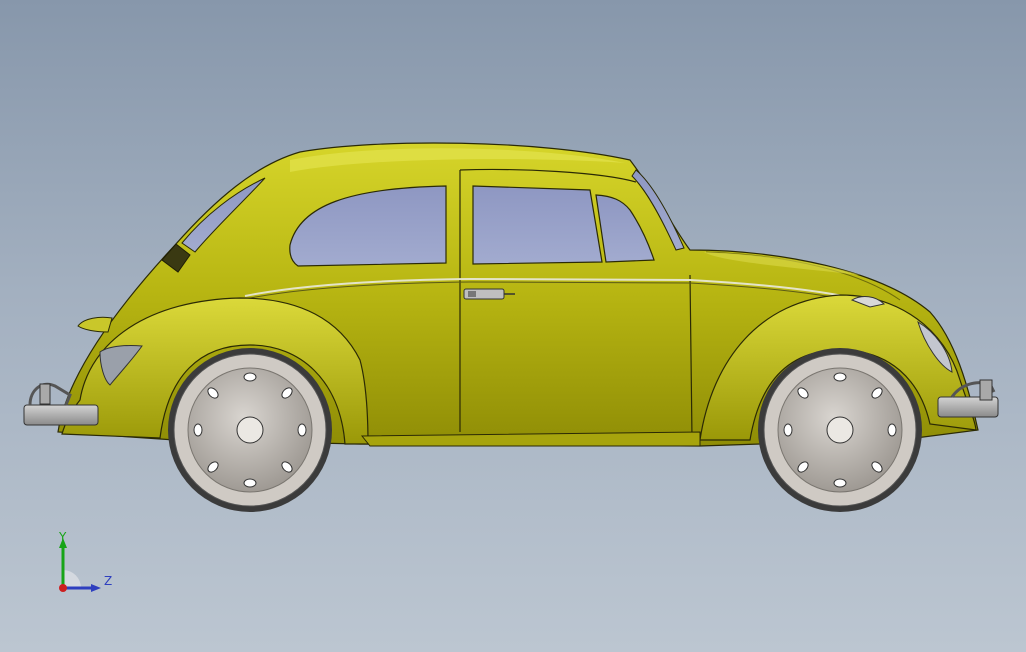 This screenshot has width=1026, height=652. What do you see at coordinates (537, 225) in the screenshot?
I see `door-window` at bounding box center [537, 225].